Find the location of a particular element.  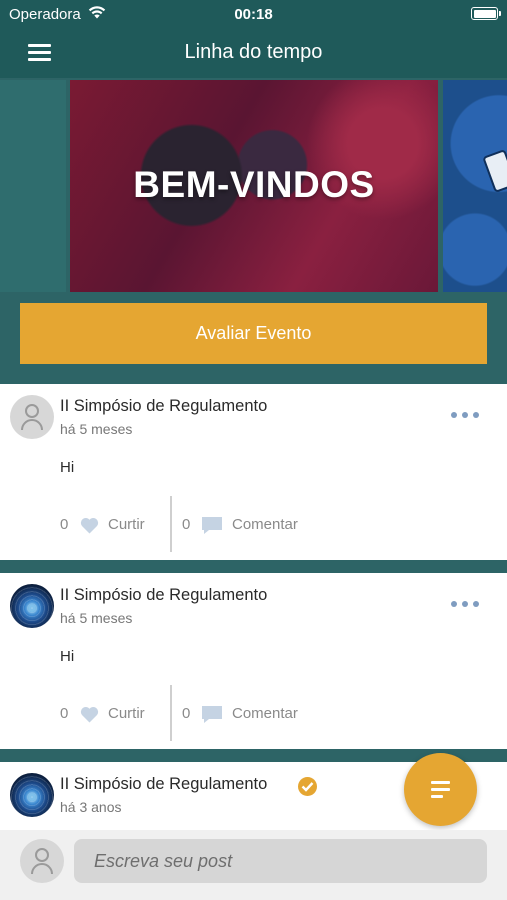

compose-bar is located at coordinates (253, 865).